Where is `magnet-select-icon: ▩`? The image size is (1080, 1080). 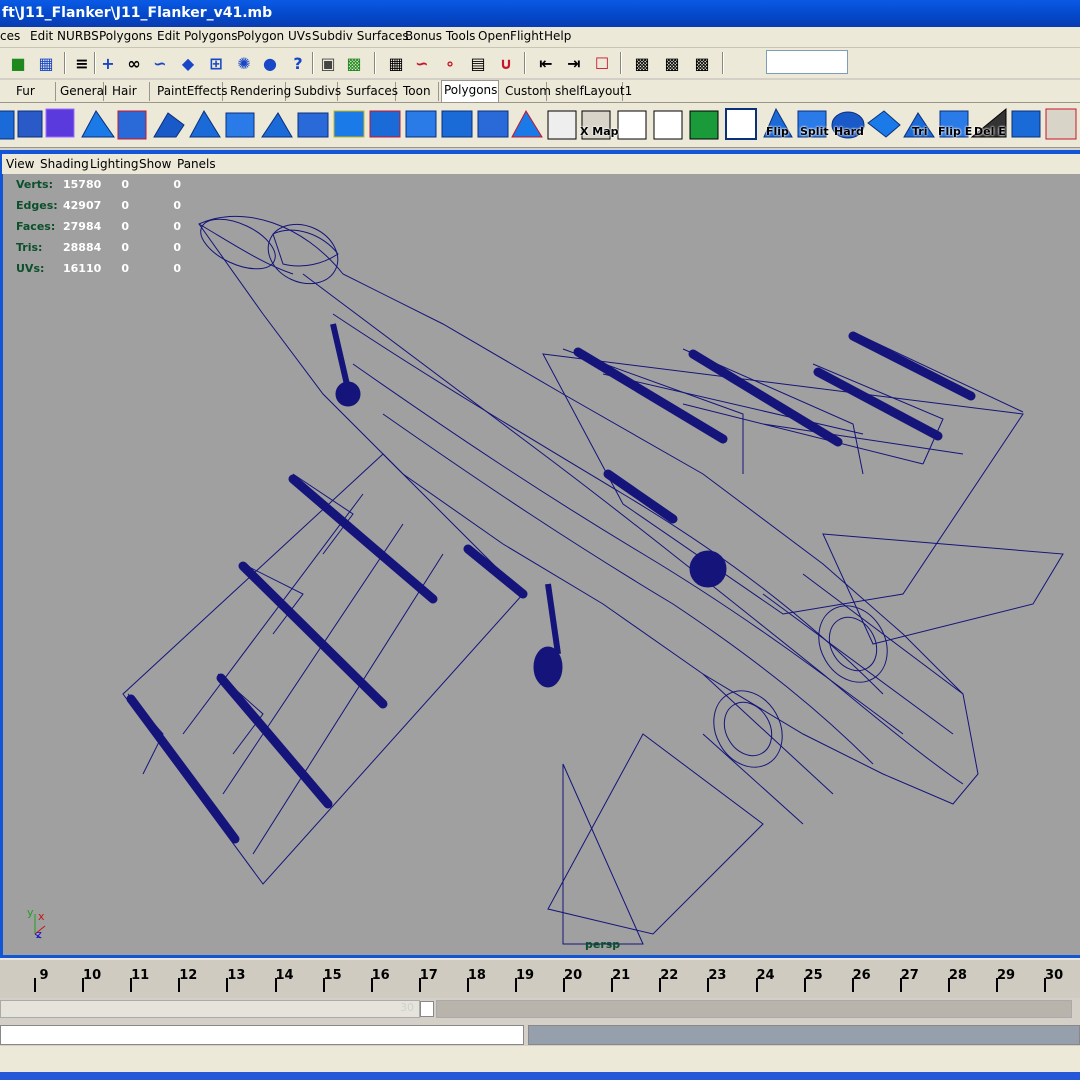 magnet-select-icon: ▩ is located at coordinates (354, 63).